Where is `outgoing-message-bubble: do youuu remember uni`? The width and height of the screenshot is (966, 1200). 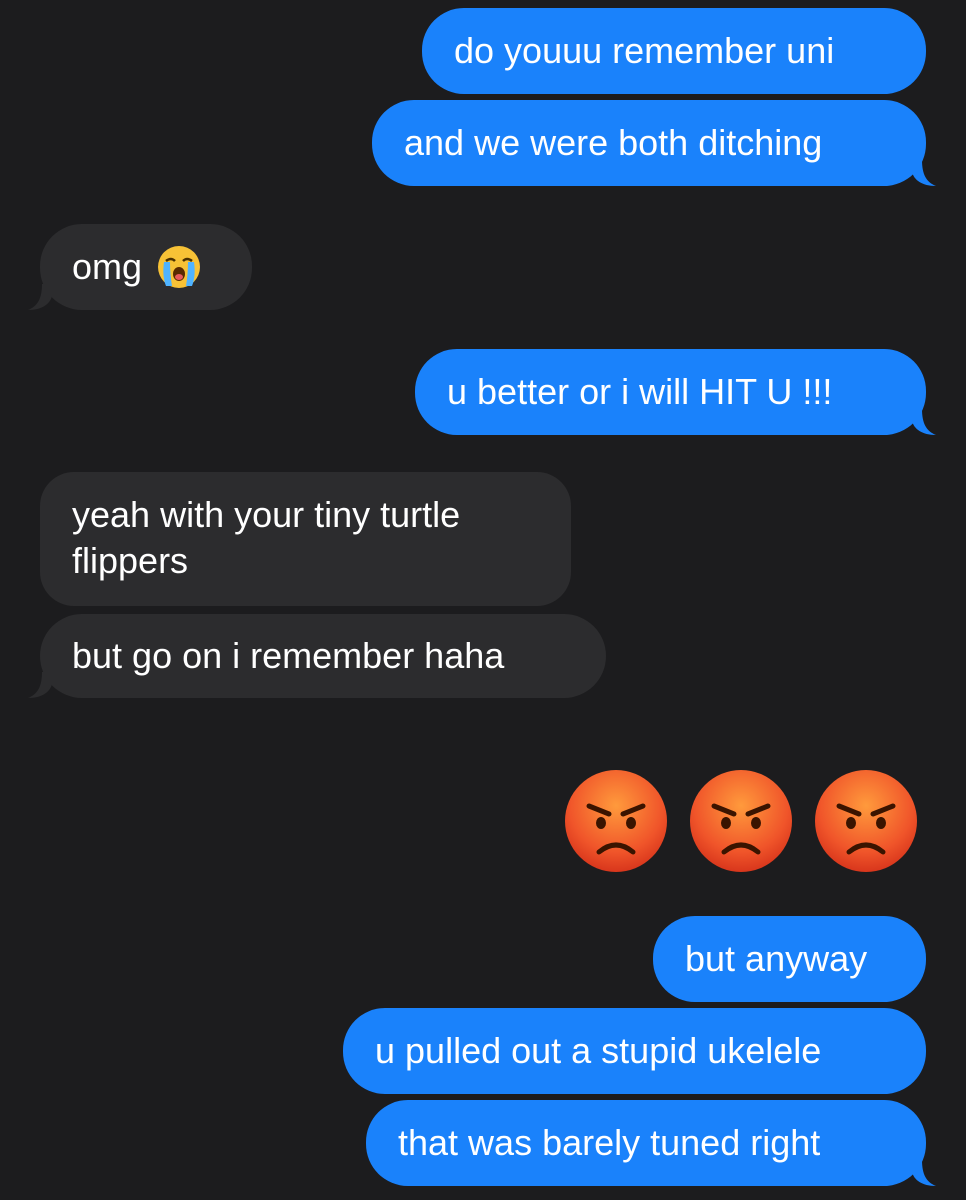
outgoing-message-bubble: do youuu remember uni is located at coordinates (674, 51).